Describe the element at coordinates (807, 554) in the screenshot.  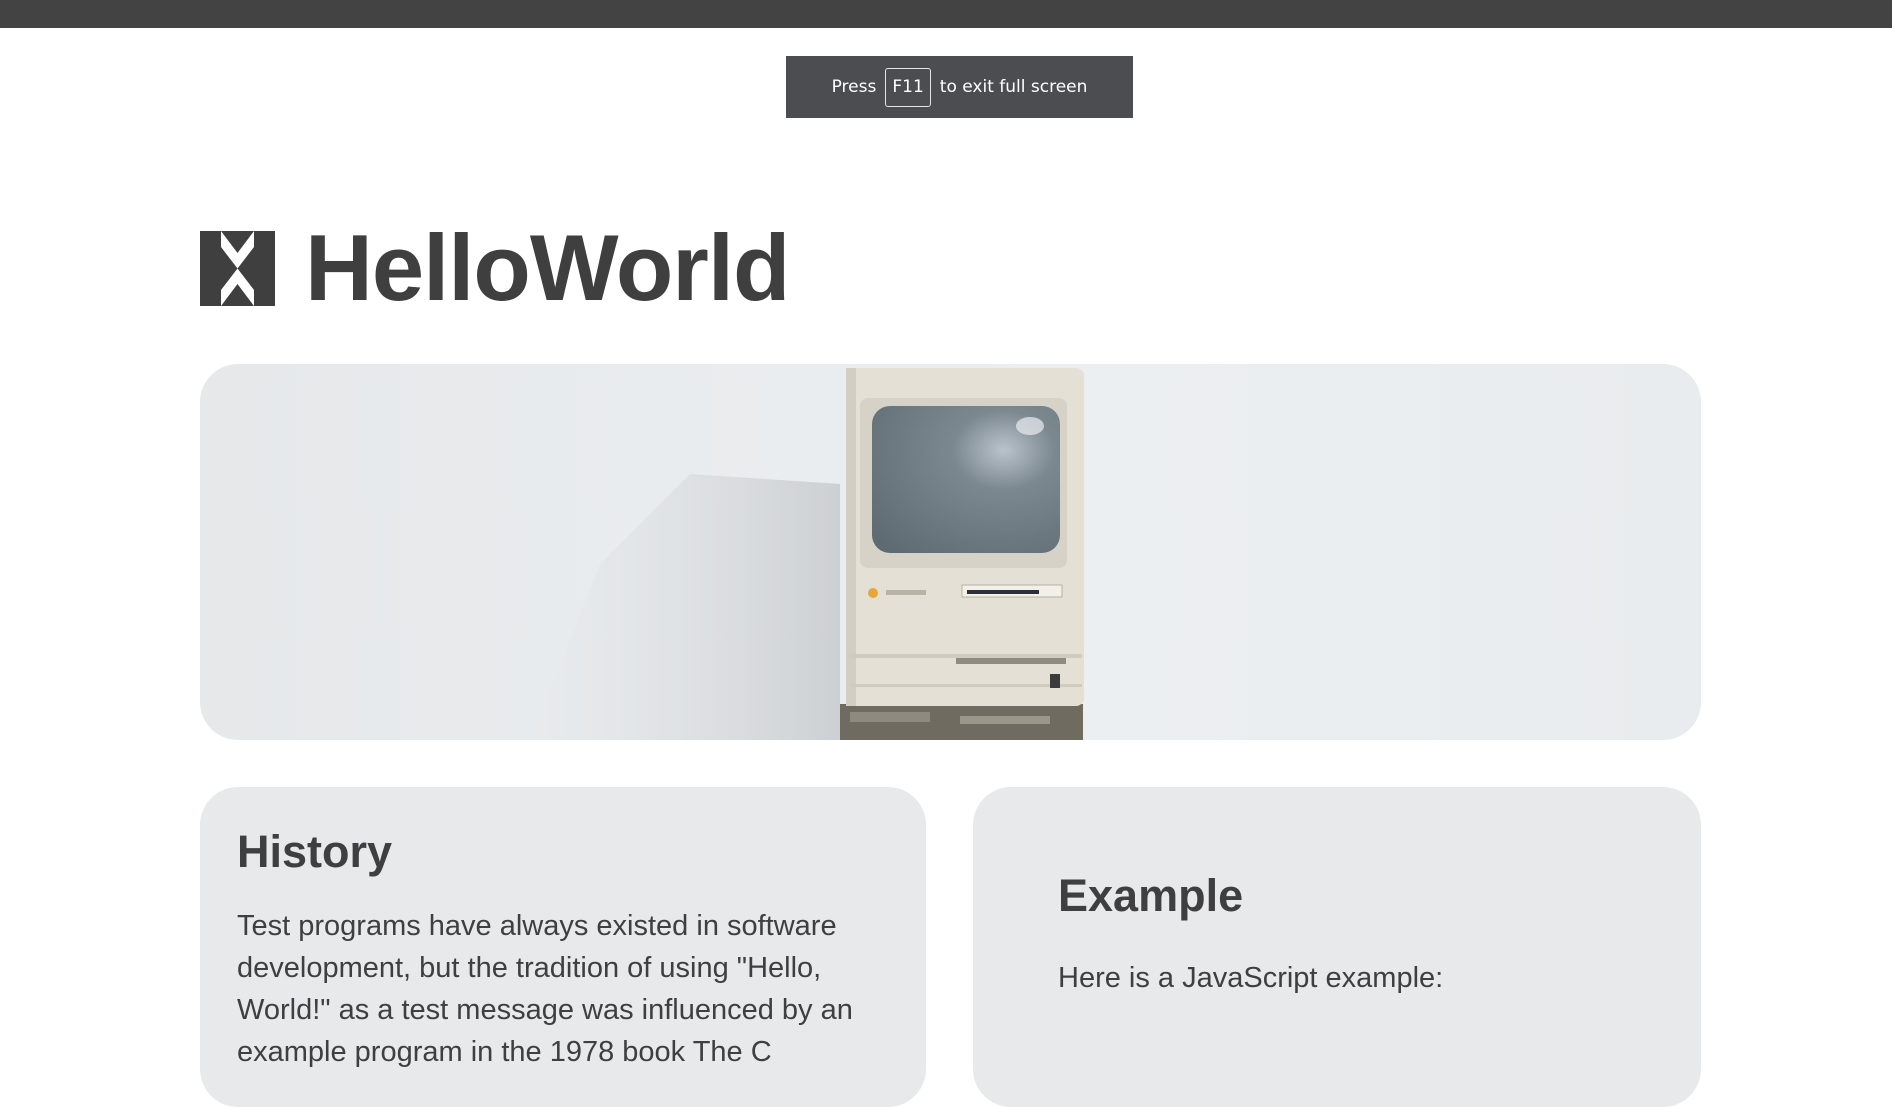
I see `vintage-computer-photo` at that location.